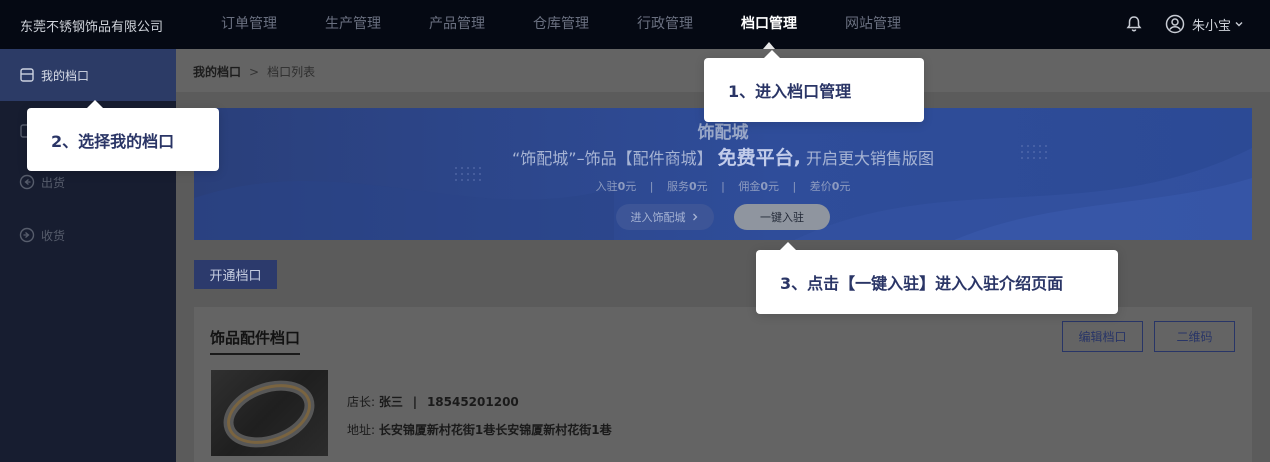 The image size is (1270, 462). Describe the element at coordinates (390, 402) in the screenshot. I see `owner-name: 张三` at that location.